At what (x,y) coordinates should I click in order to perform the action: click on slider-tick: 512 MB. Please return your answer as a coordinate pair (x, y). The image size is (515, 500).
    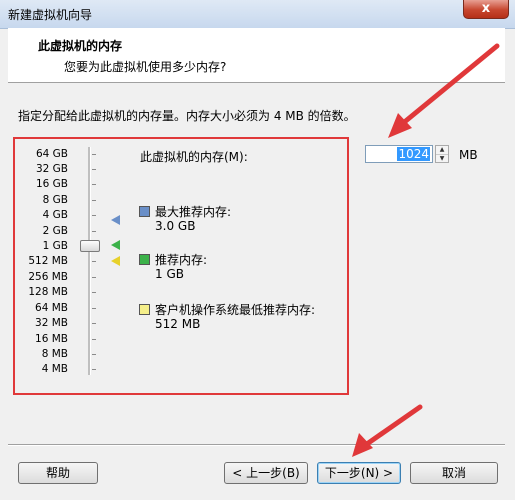
    Looking at the image, I should click on (48, 261).